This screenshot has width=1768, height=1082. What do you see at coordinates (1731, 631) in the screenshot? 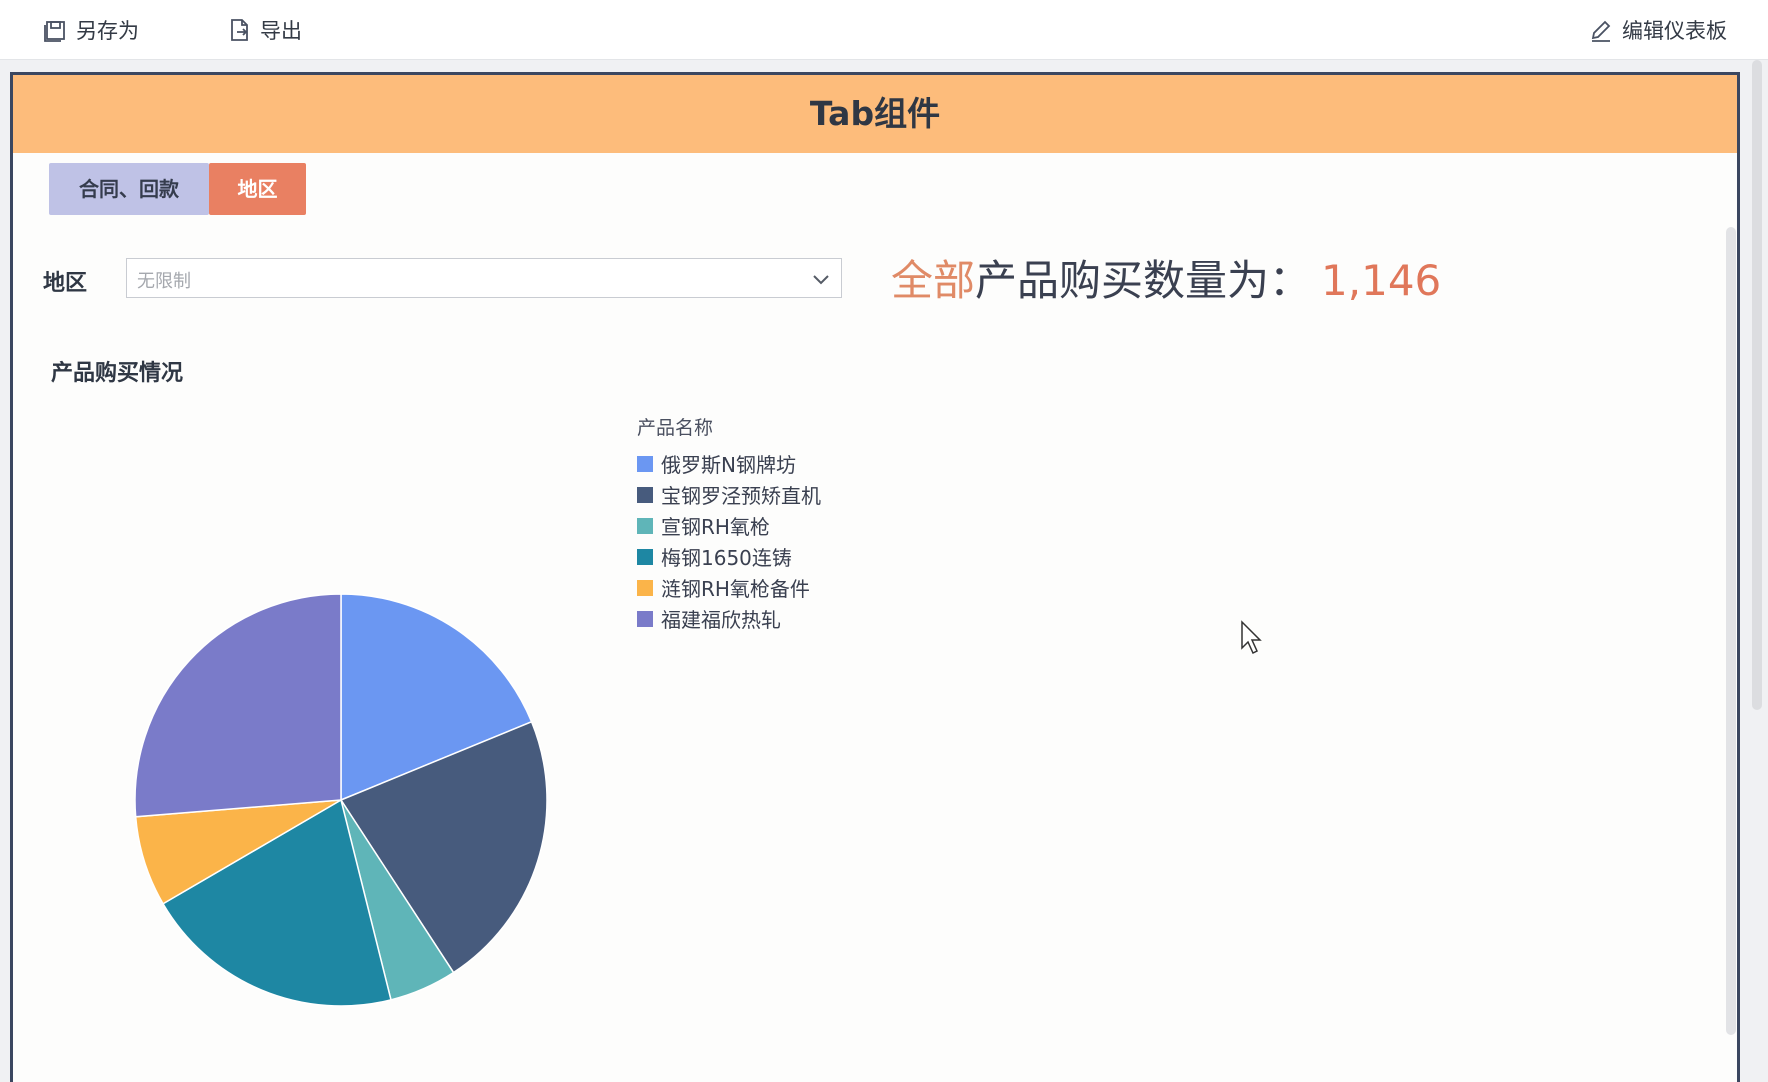
I see `dashboard-scrollbar` at bounding box center [1731, 631].